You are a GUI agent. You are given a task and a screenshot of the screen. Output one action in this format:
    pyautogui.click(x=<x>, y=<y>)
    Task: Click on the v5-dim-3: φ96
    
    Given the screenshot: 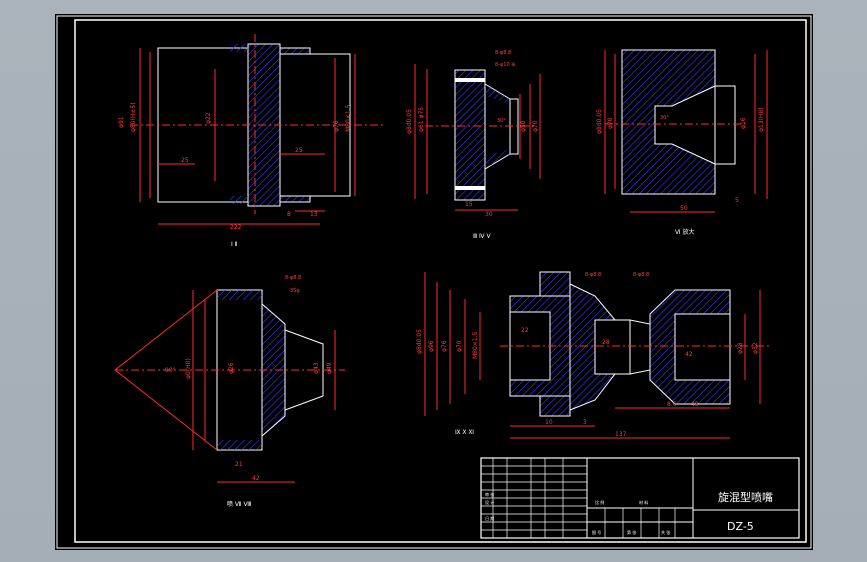 What is the action you would take?
    pyautogui.click(x=431, y=346)
    